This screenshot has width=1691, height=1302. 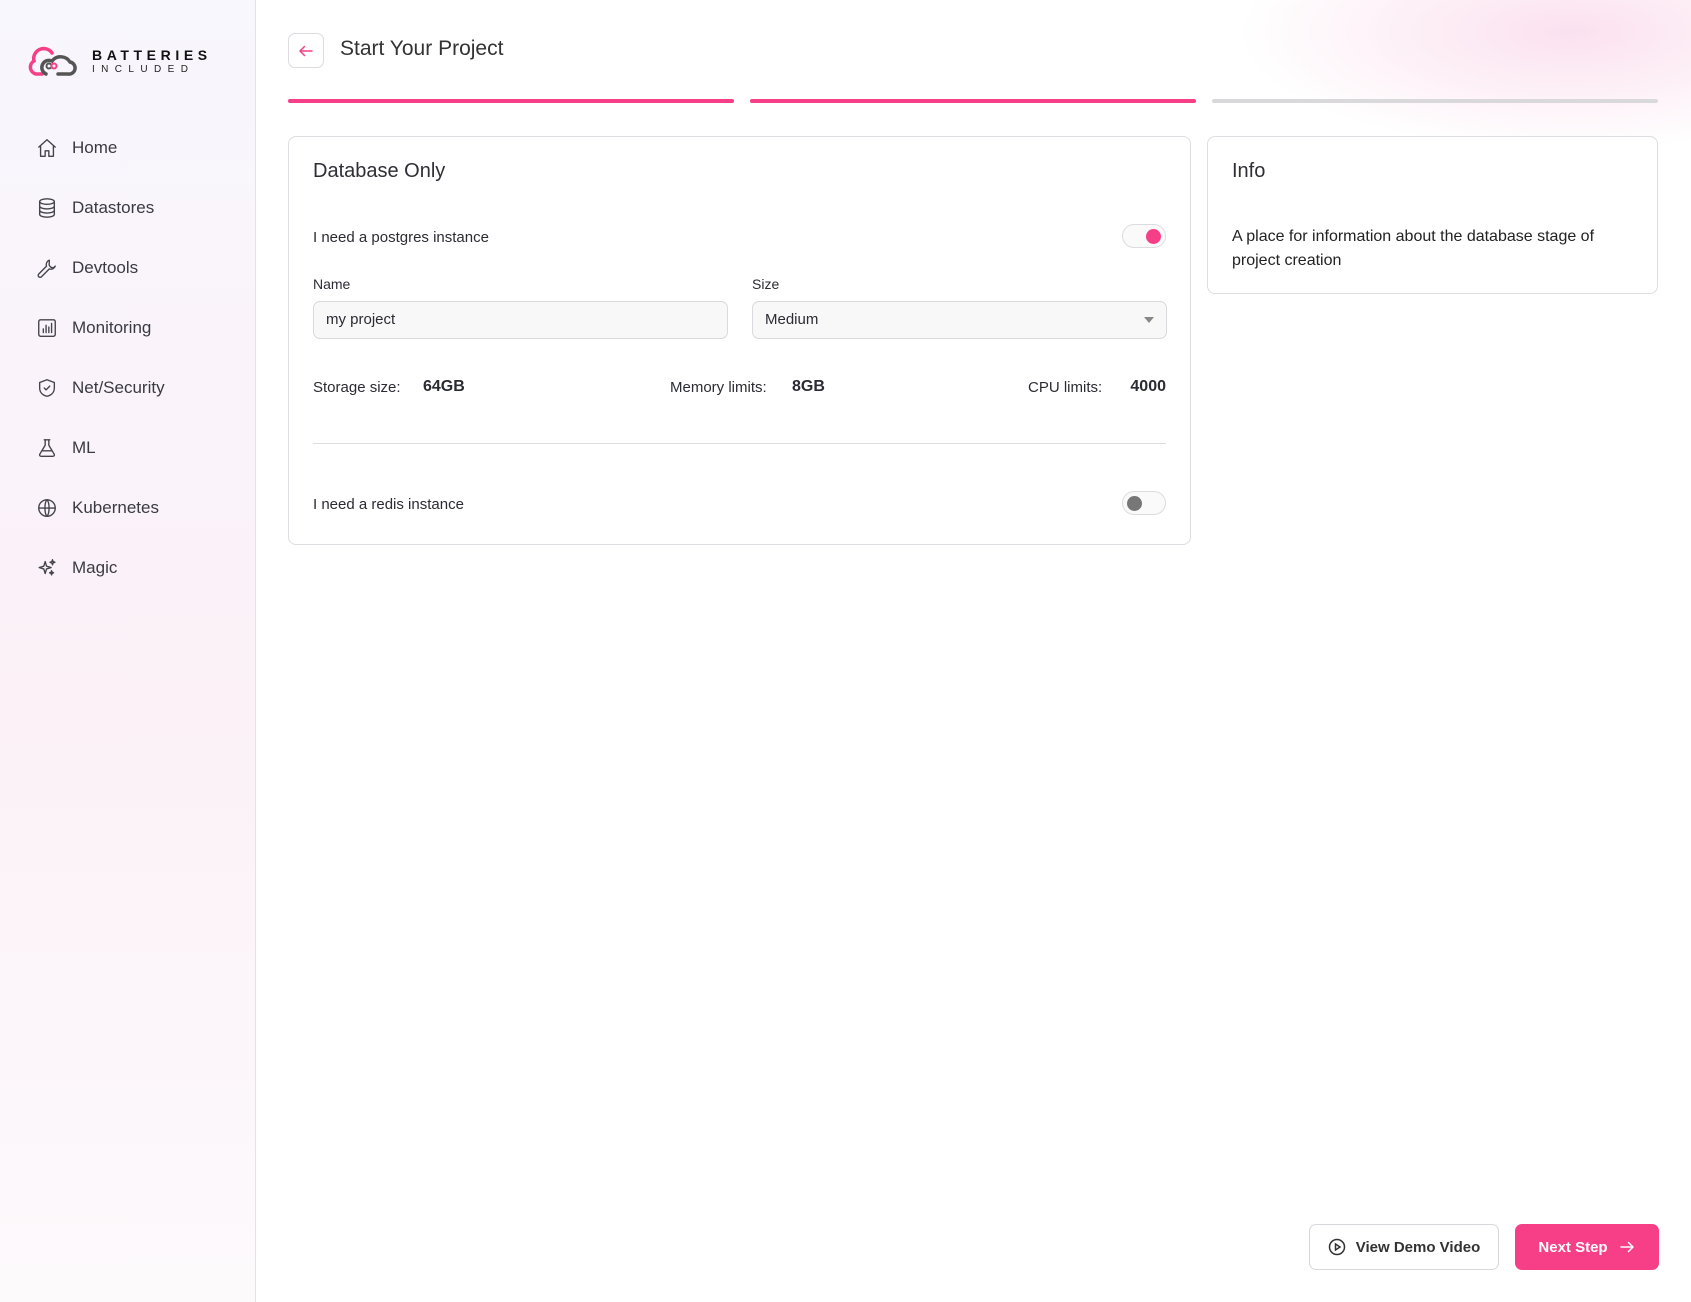 What do you see at coordinates (739, 443) in the screenshot?
I see `divider` at bounding box center [739, 443].